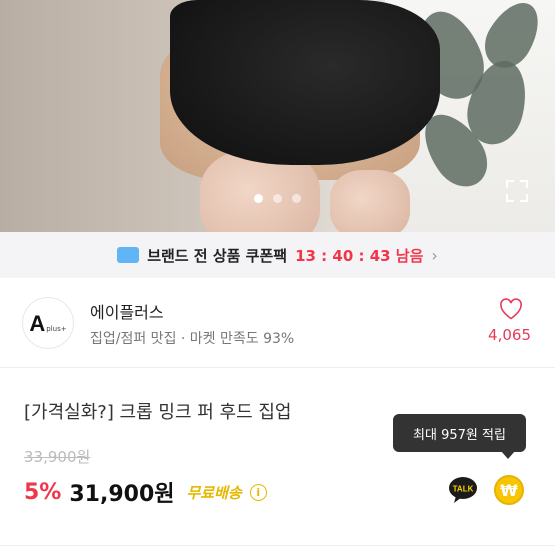 This screenshot has width=555, height=555. What do you see at coordinates (509, 335) in the screenshot?
I see `like-count: 4,065` at bounding box center [509, 335].